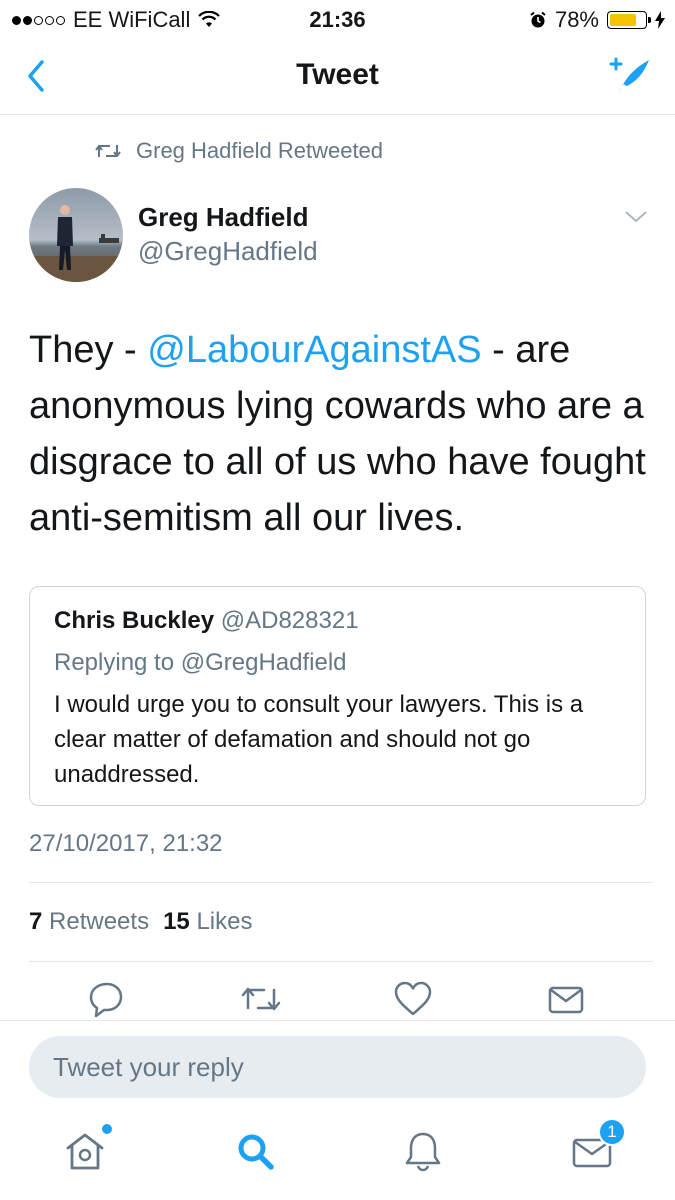 Image resolution: width=675 pixels, height=1200 pixels. I want to click on retweet-icon, so click(261, 999).